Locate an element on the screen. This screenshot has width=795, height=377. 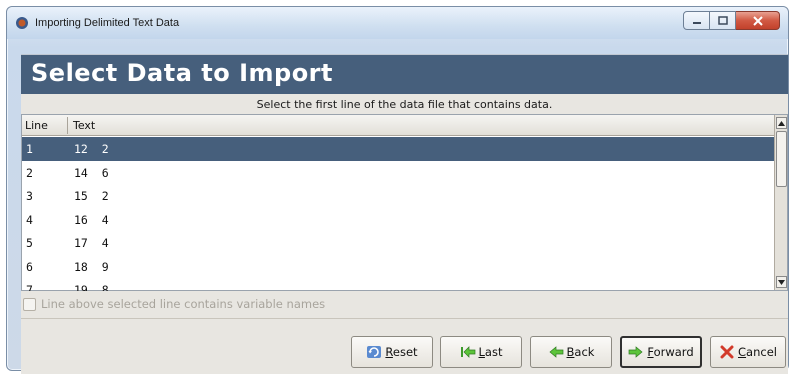
scroll-down-button is located at coordinates (781, 282).